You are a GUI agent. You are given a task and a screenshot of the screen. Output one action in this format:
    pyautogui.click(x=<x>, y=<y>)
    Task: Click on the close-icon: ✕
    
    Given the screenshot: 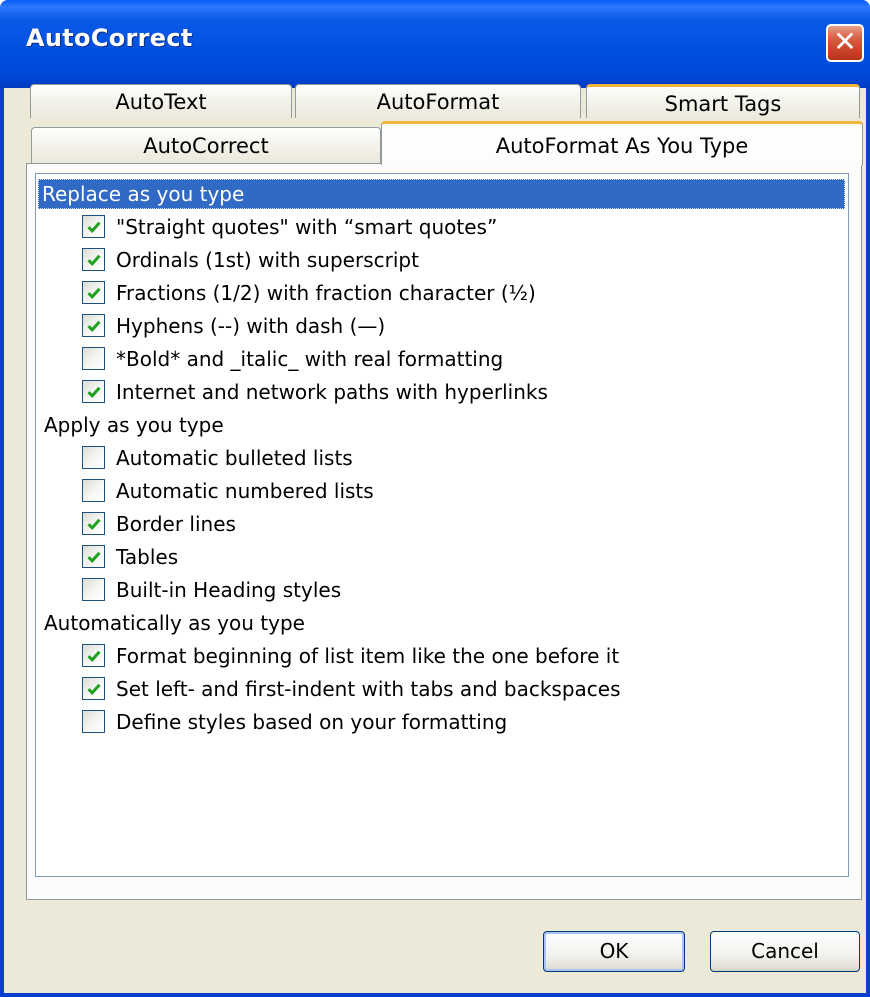 What is the action you would take?
    pyautogui.click(x=845, y=43)
    